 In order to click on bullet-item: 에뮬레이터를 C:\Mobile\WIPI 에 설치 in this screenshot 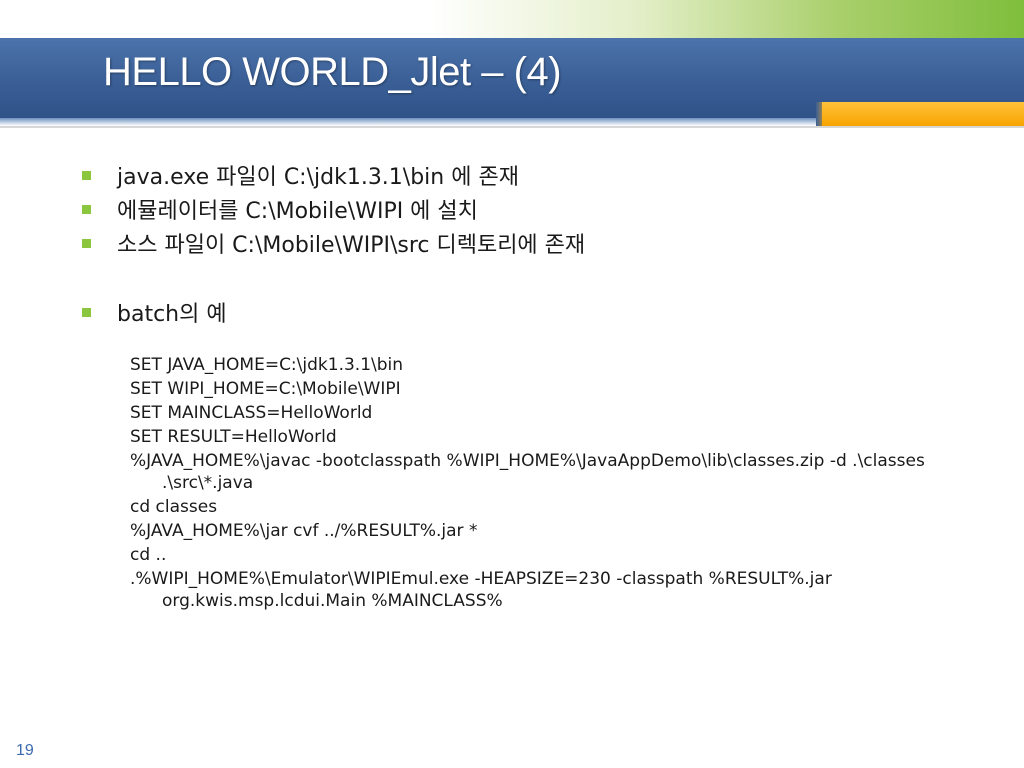, I will do `click(333, 209)`.